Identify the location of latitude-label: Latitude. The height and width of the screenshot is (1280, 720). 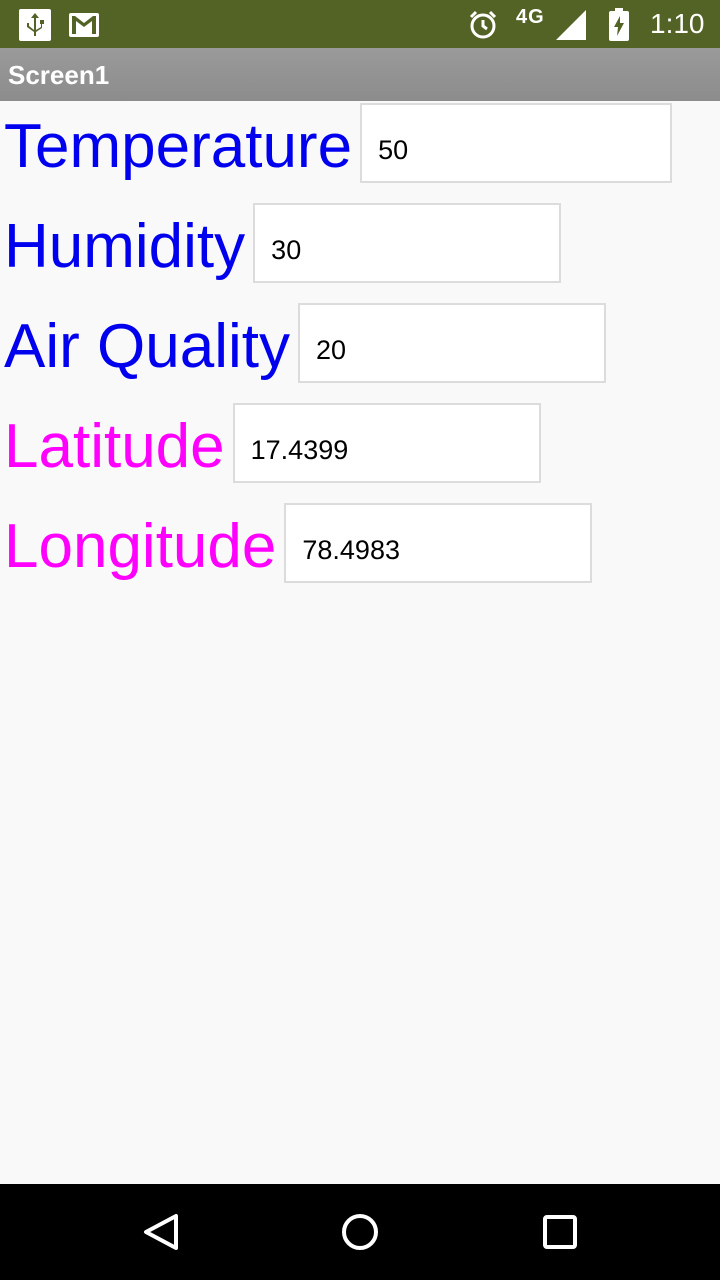
(114, 446).